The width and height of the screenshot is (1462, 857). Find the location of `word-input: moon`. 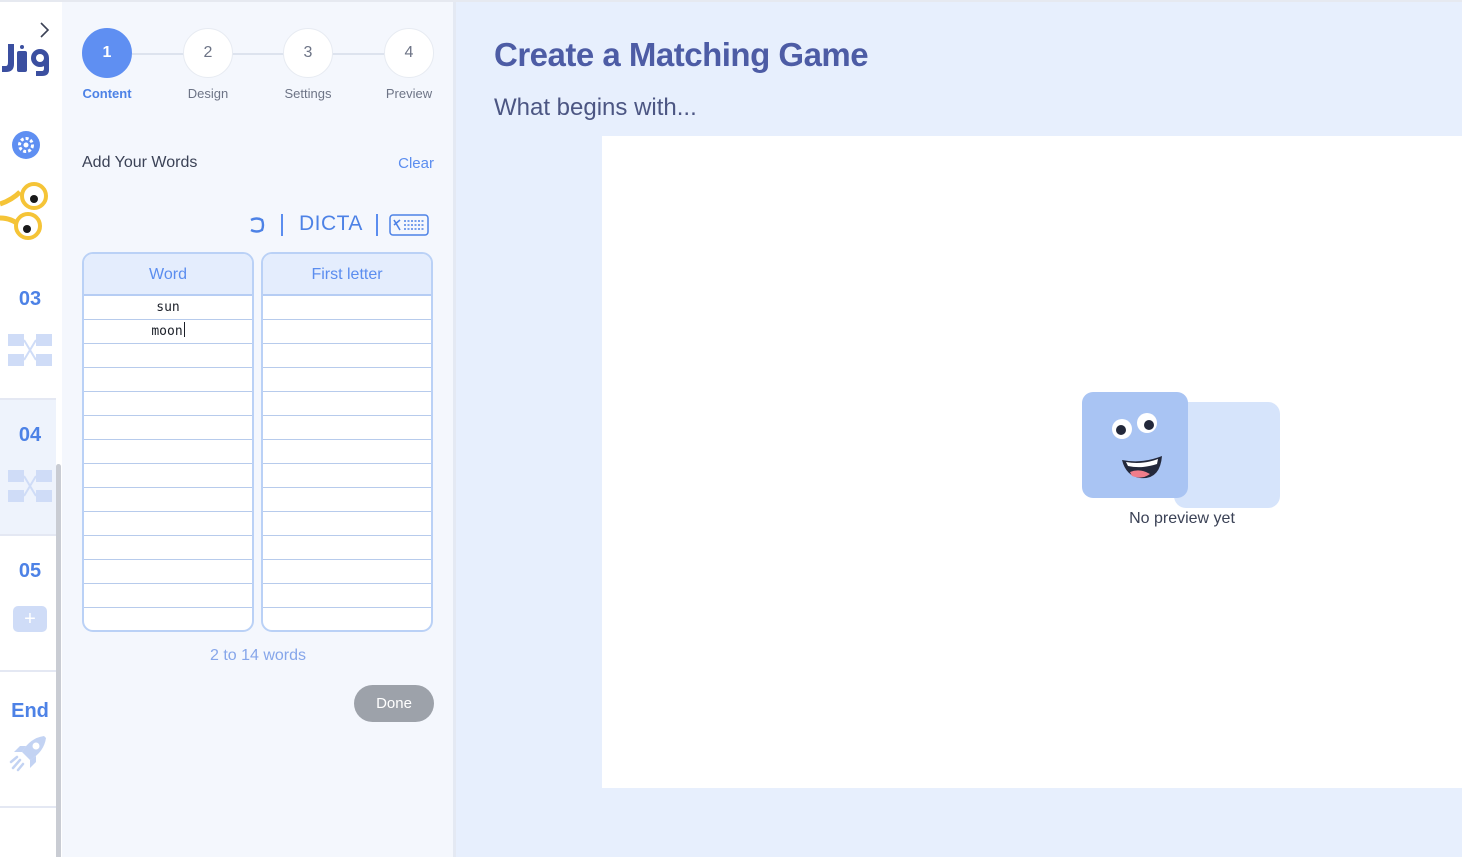

word-input: moon is located at coordinates (168, 332).